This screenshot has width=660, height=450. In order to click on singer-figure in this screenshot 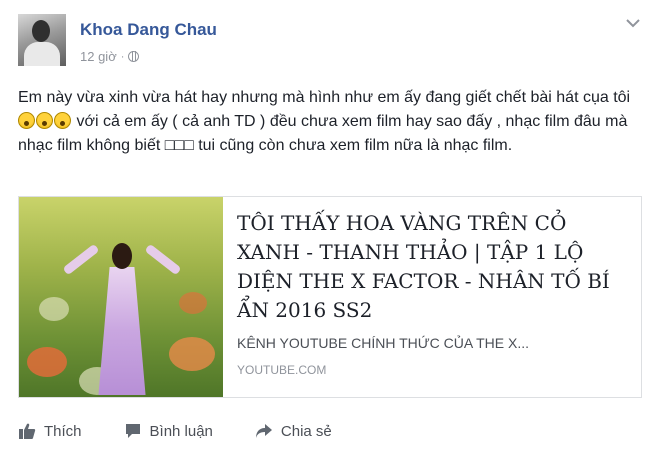, I will do `click(122, 331)`.